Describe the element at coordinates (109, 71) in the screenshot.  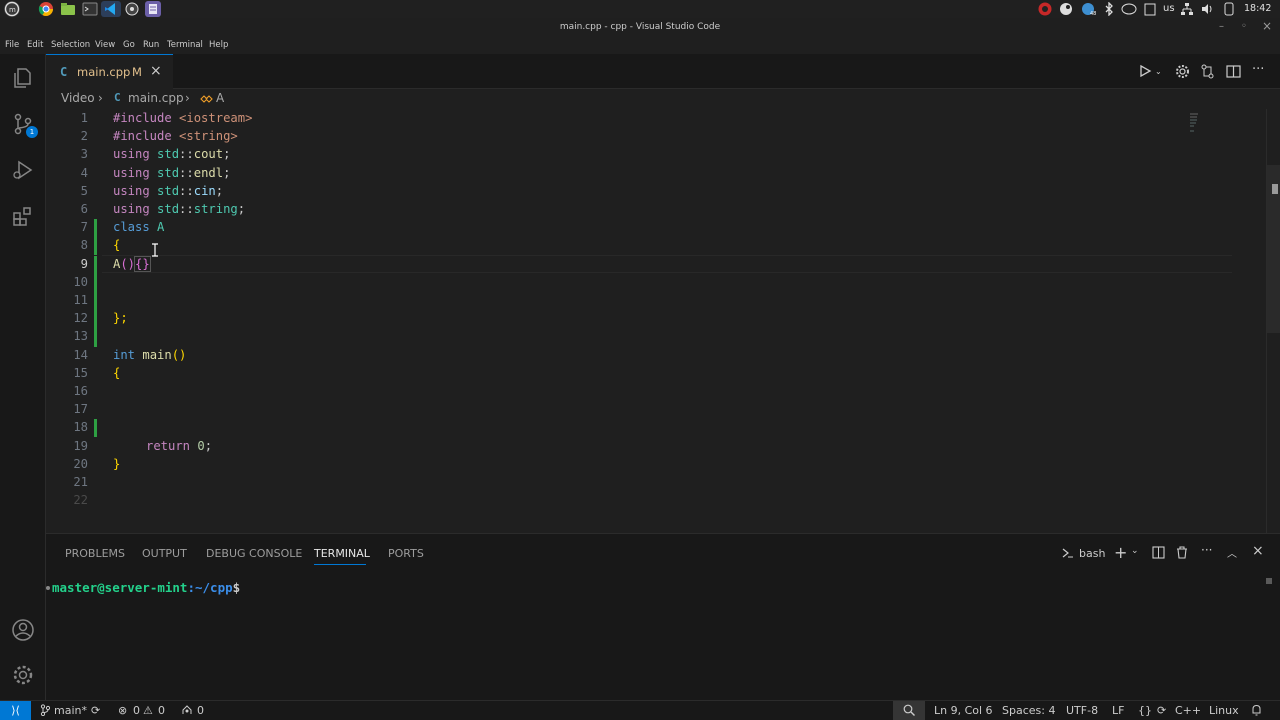
I see `tab-main-cpp: C main.cpp M ×` at that location.